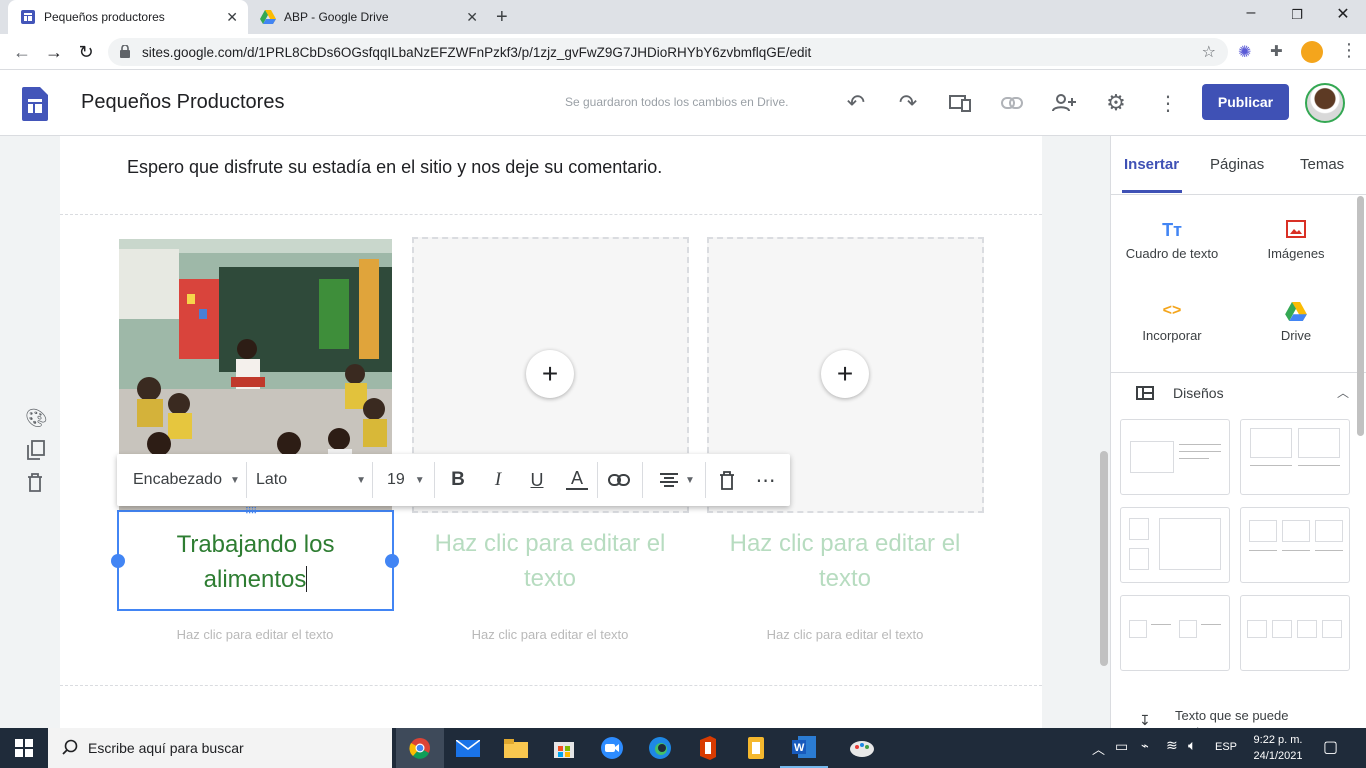 This screenshot has height=768, width=1366. What do you see at coordinates (756, 748) in the screenshot?
I see `notes-taskbar-icon` at bounding box center [756, 748].